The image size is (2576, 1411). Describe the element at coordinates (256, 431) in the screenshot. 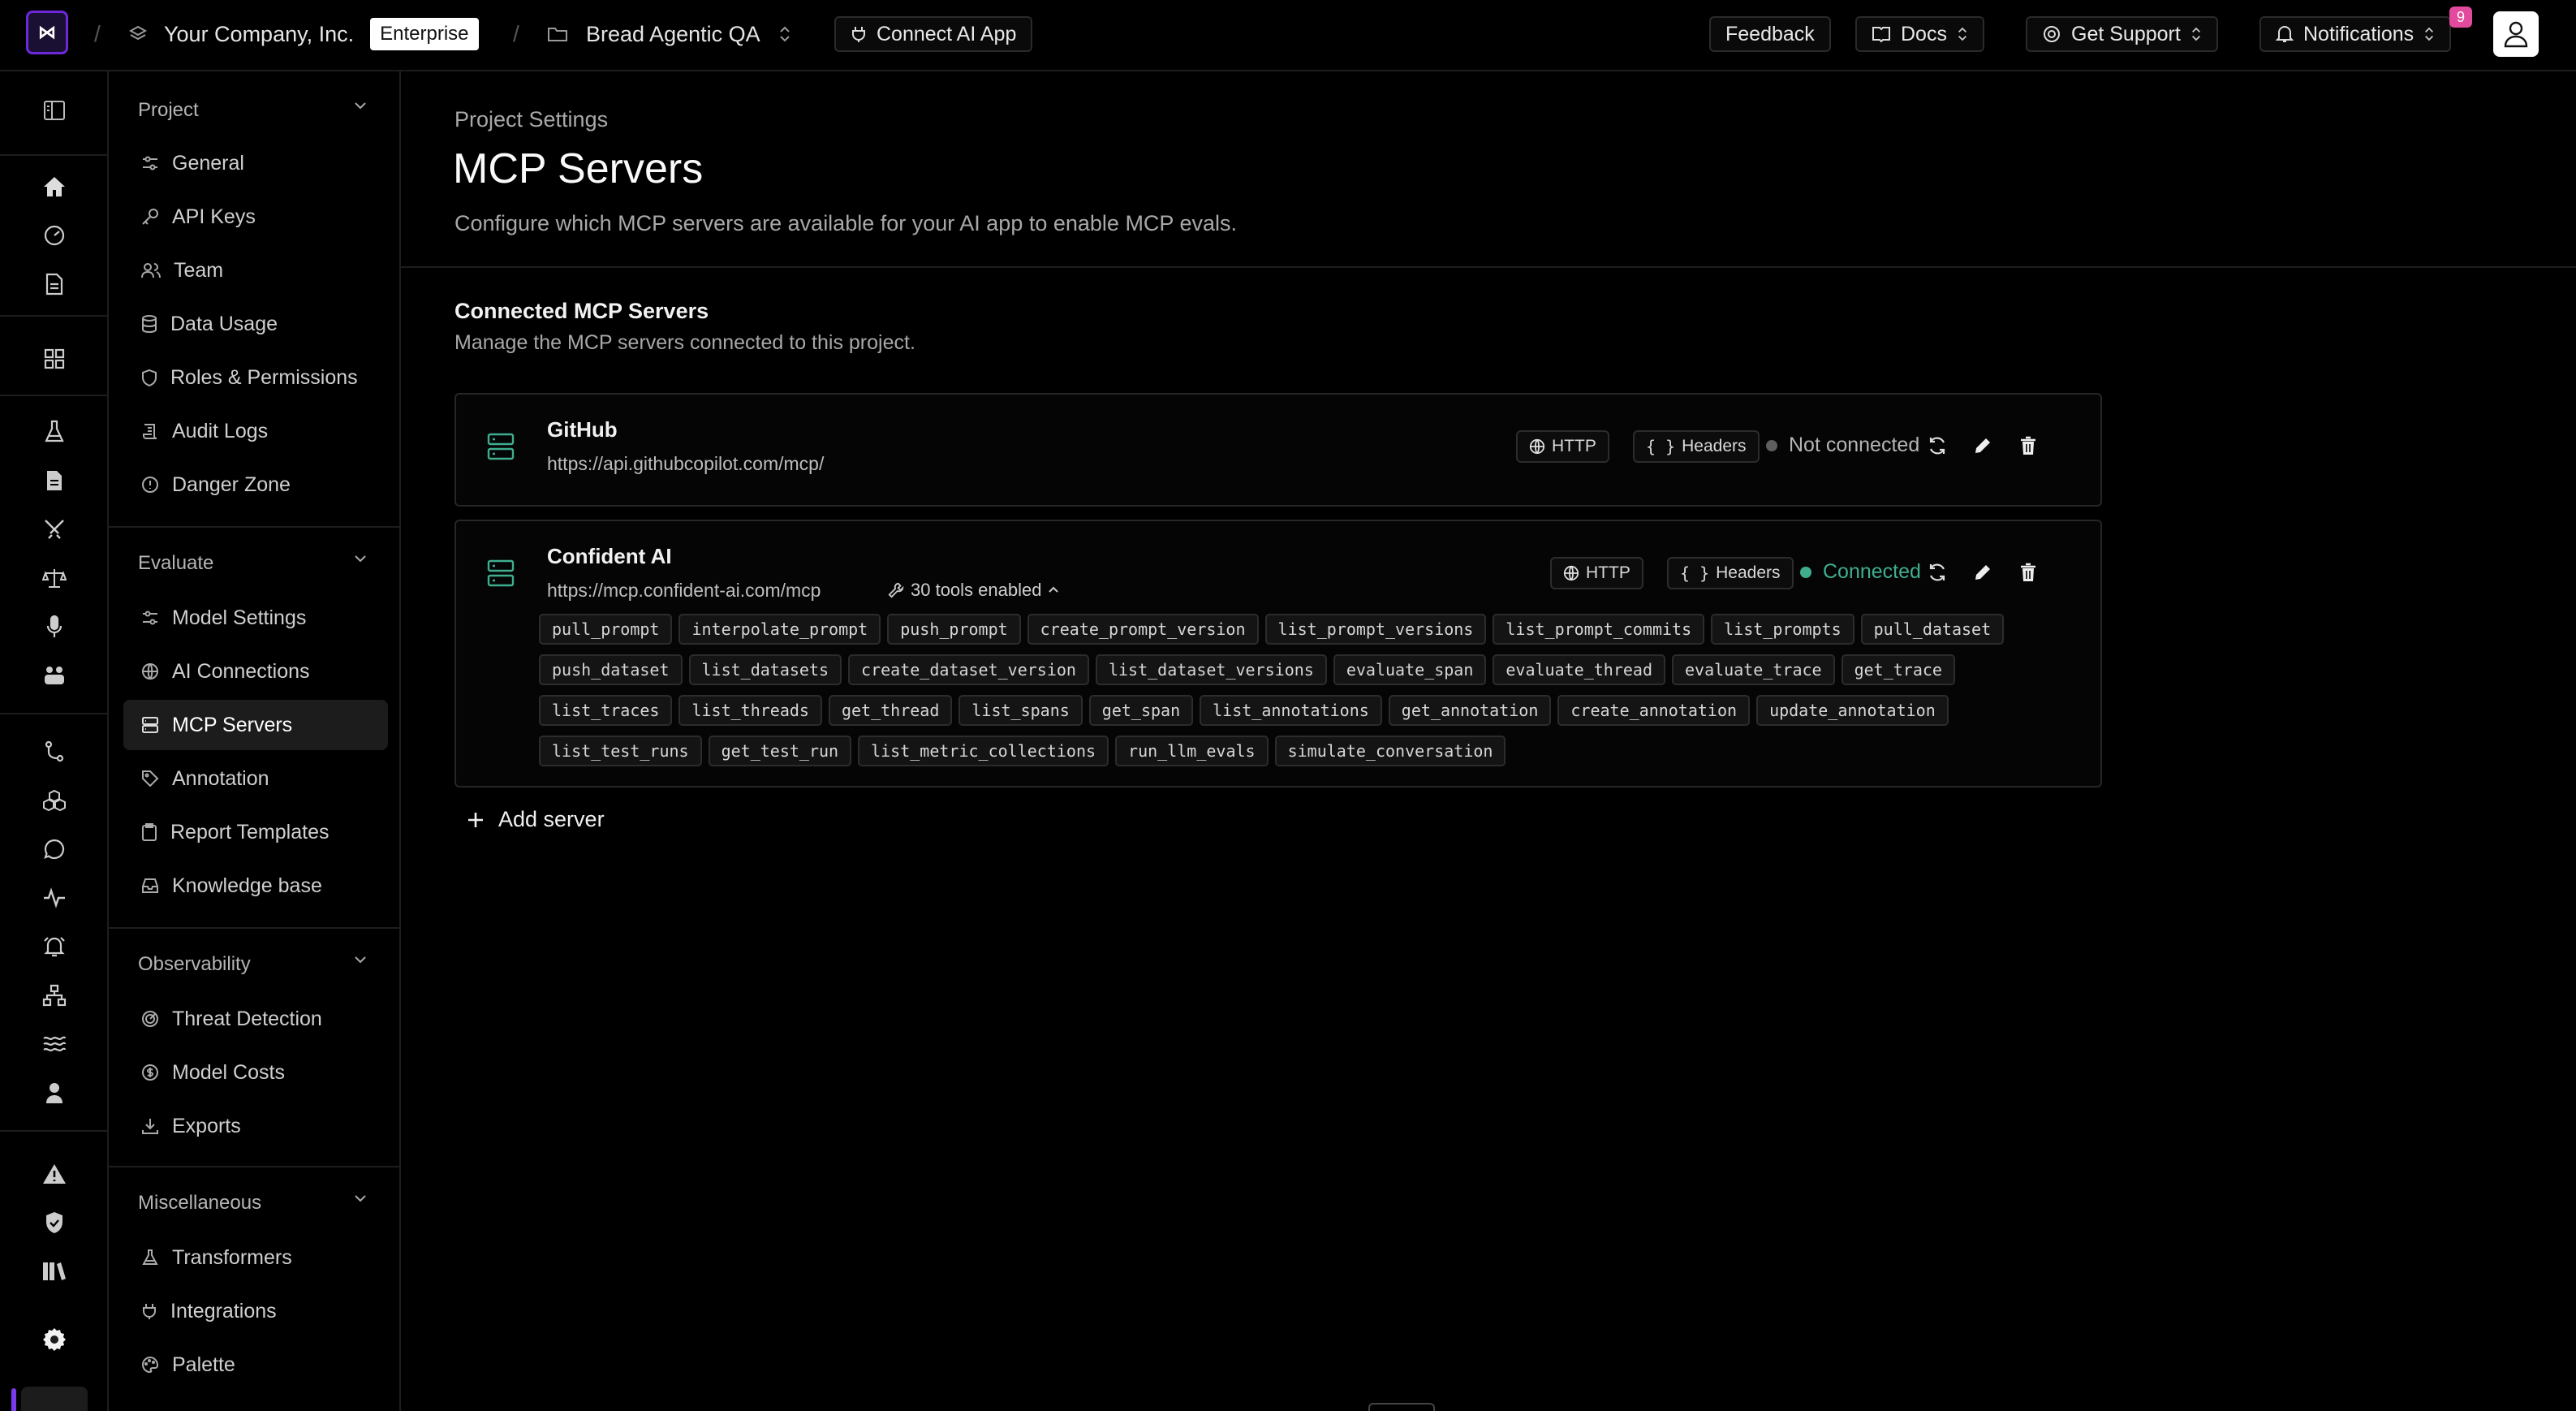

I see `nav-item-audit-logs: Audit Logs` at that location.